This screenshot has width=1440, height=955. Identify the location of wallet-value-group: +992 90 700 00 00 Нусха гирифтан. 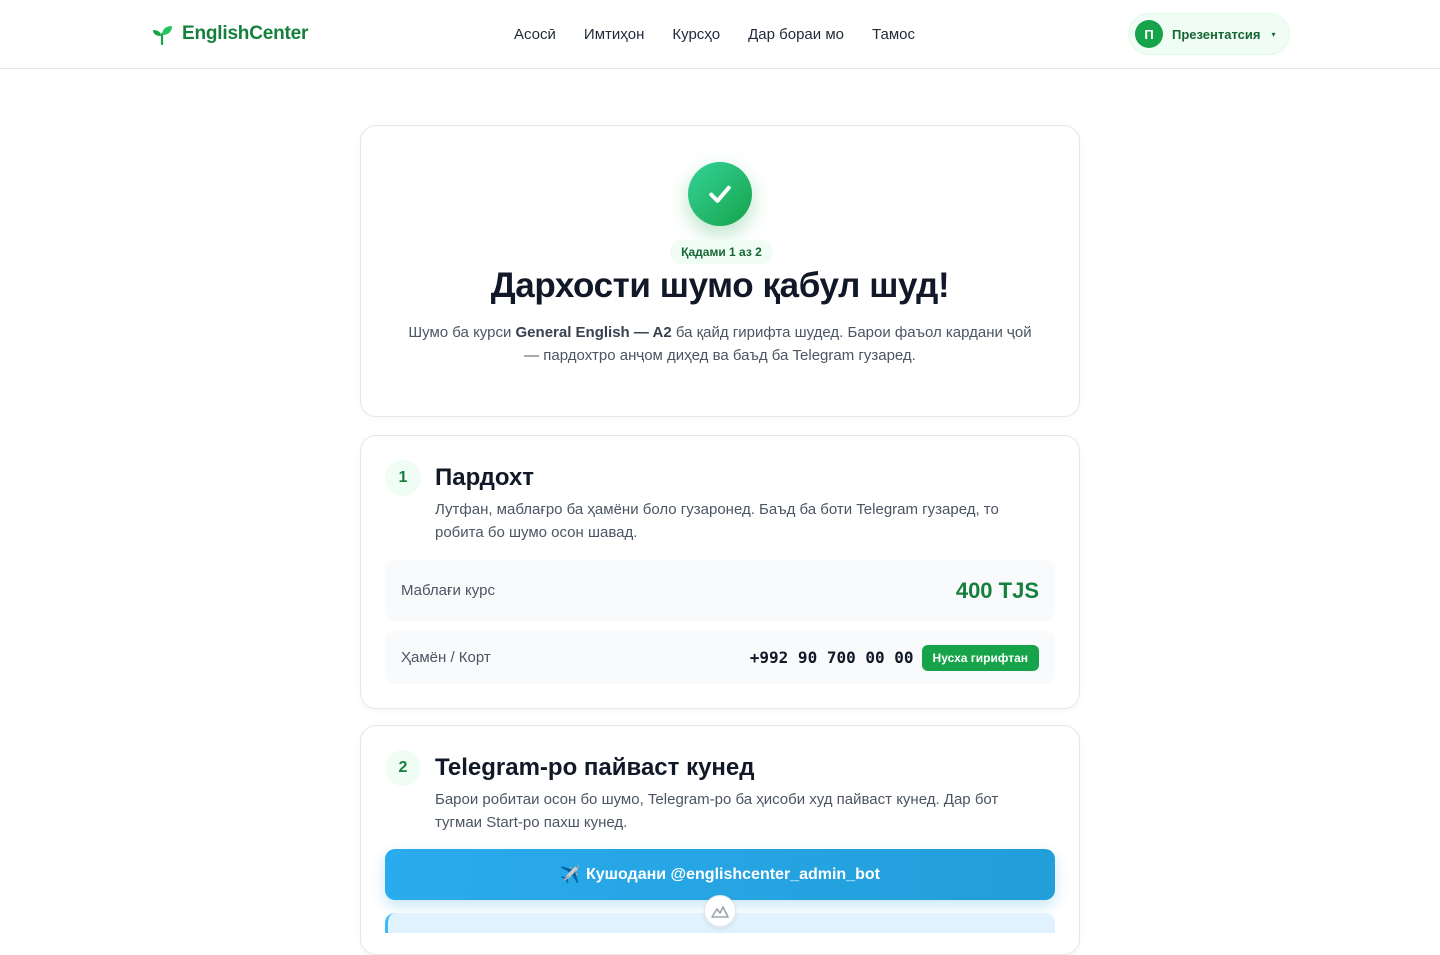
(894, 657).